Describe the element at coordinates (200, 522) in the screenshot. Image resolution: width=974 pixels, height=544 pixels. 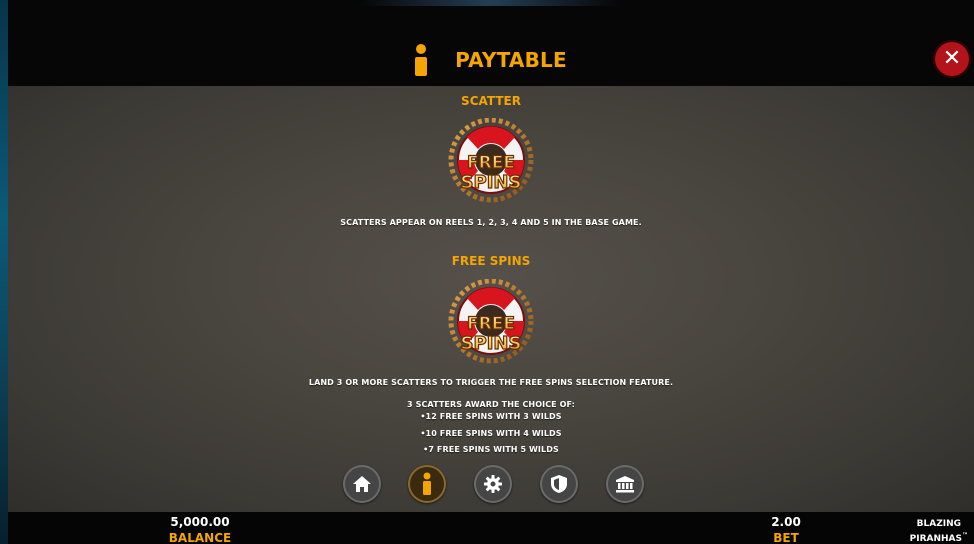
I see `balance-value: 5,000.00` at that location.